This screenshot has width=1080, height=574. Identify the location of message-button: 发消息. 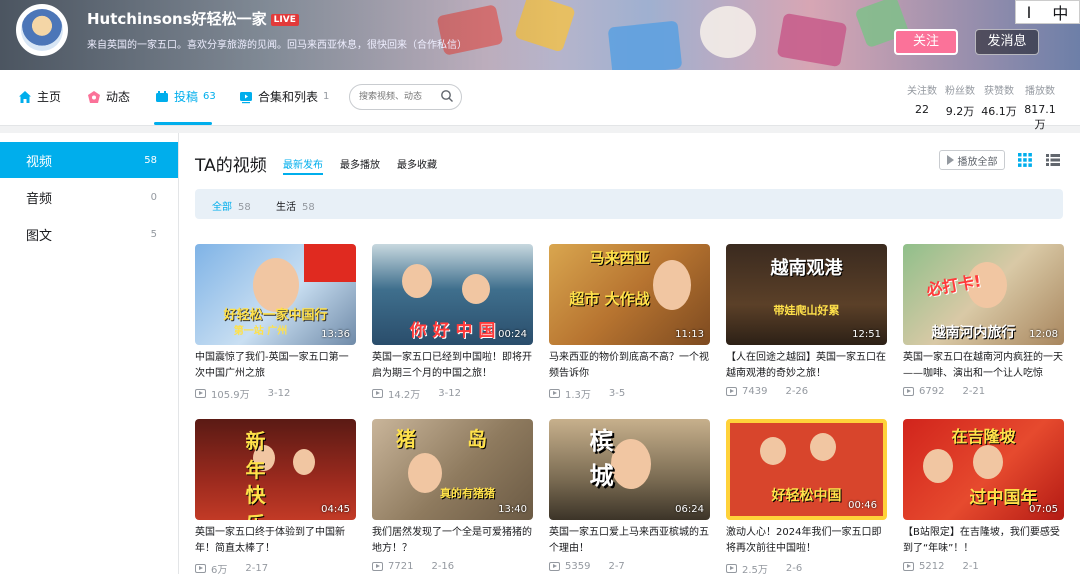
(1007, 42).